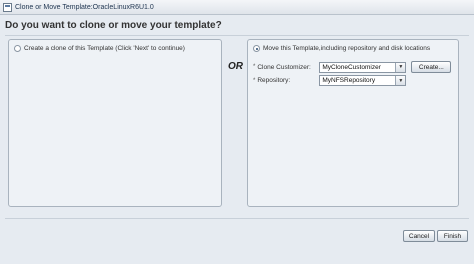  Describe the element at coordinates (256, 48) in the screenshot. I see `move-radio` at that location.